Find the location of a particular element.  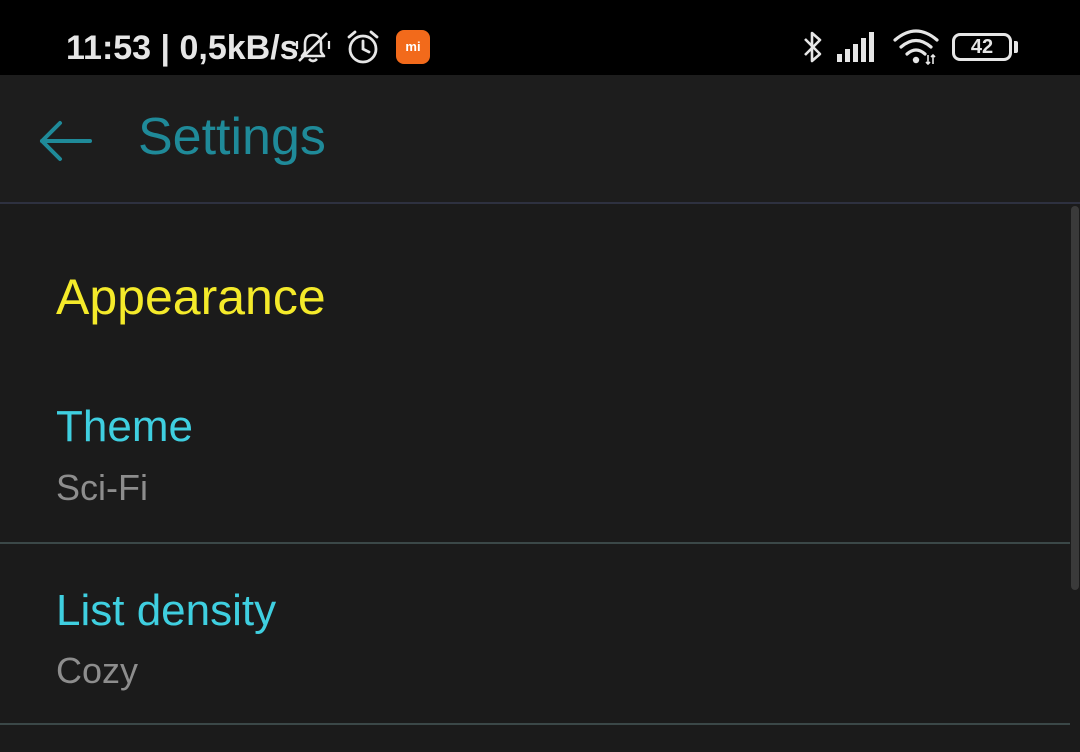

mi-app-icon: mi is located at coordinates (413, 47).